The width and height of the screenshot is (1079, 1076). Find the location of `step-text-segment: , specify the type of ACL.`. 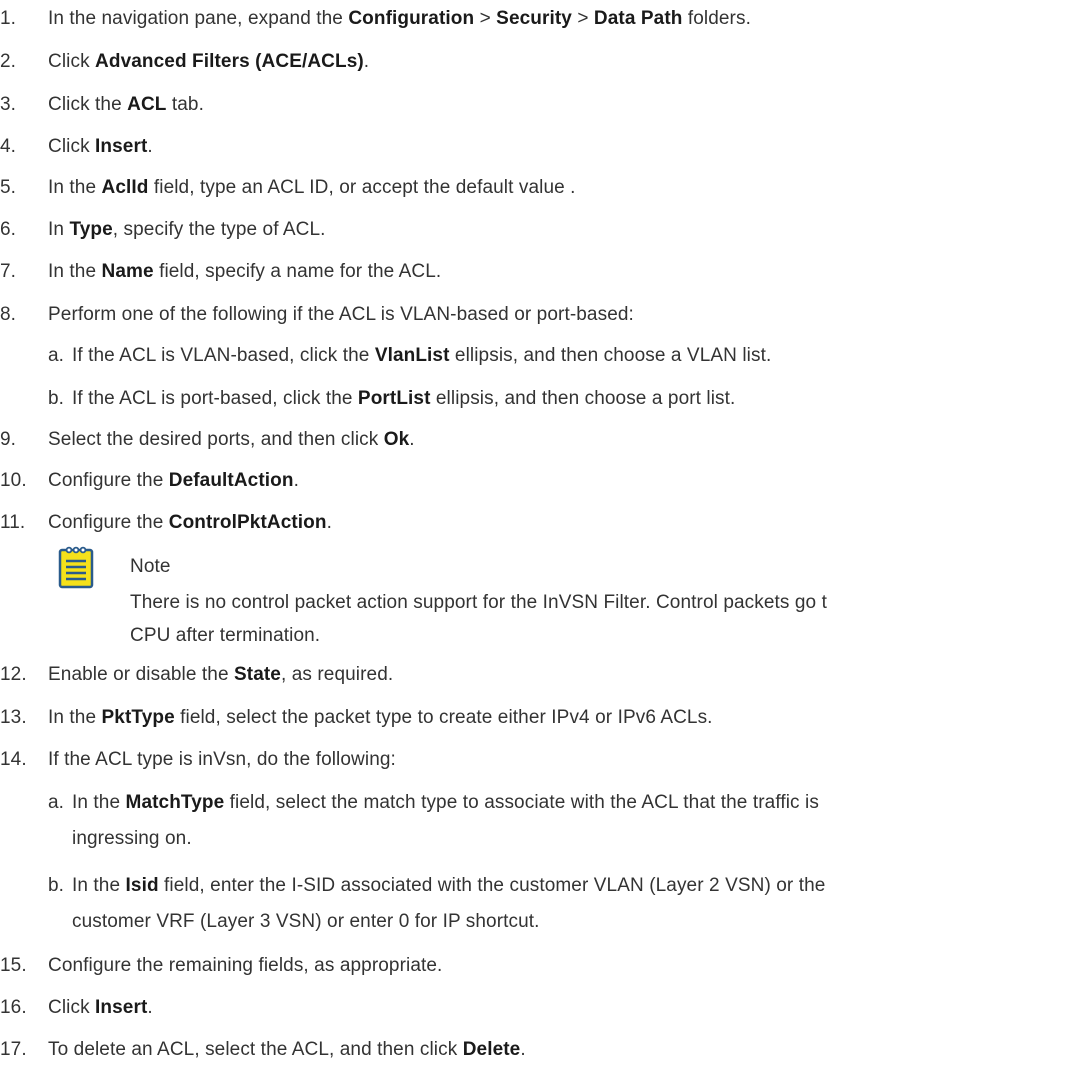

step-text-segment: , specify the type of ACL. is located at coordinates (219, 229).